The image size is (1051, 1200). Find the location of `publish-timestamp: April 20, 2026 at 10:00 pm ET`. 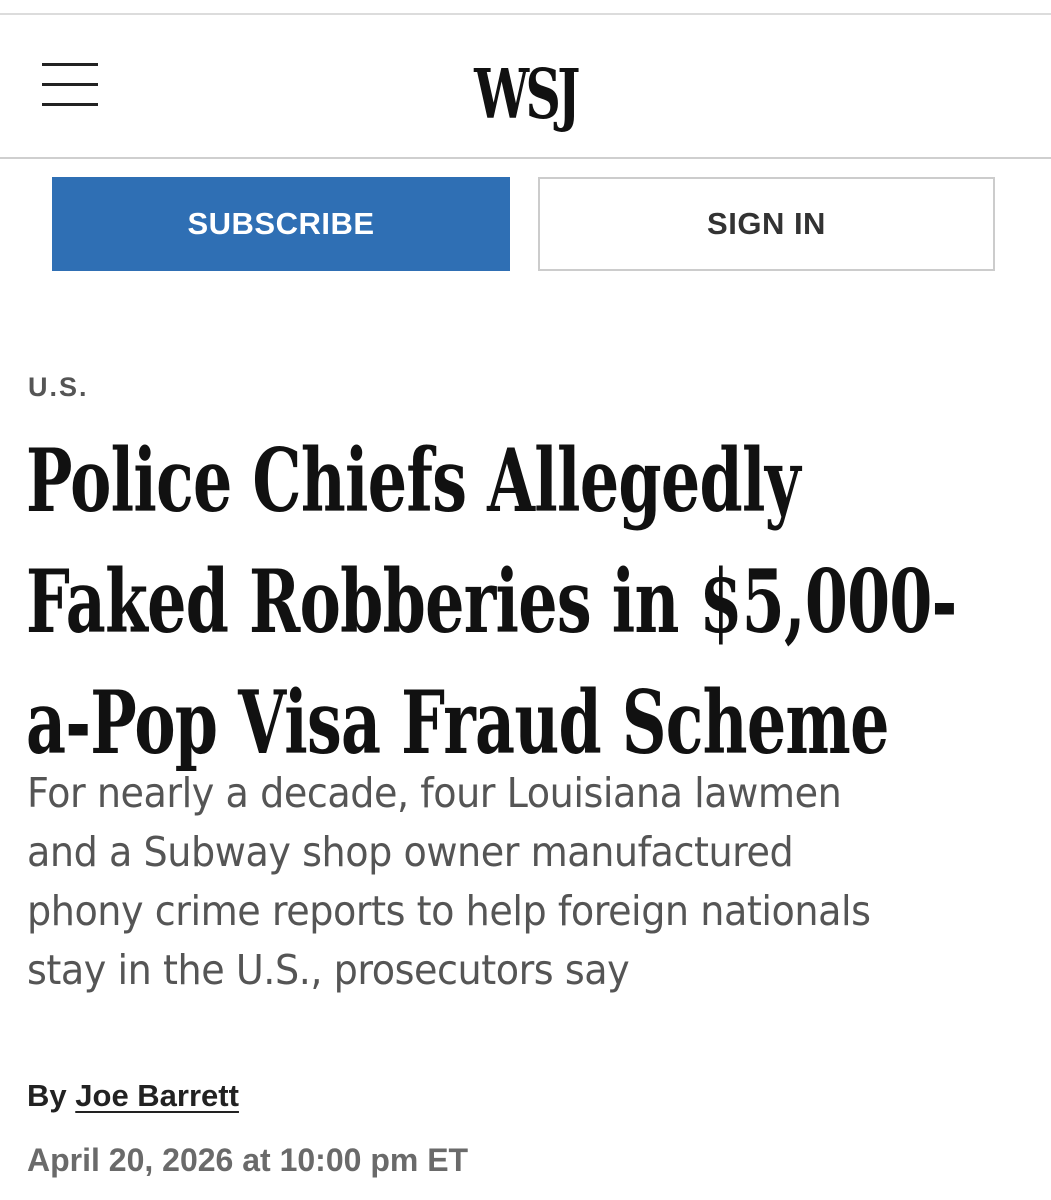

publish-timestamp: April 20, 2026 at 10:00 pm ET is located at coordinates (248, 1160).